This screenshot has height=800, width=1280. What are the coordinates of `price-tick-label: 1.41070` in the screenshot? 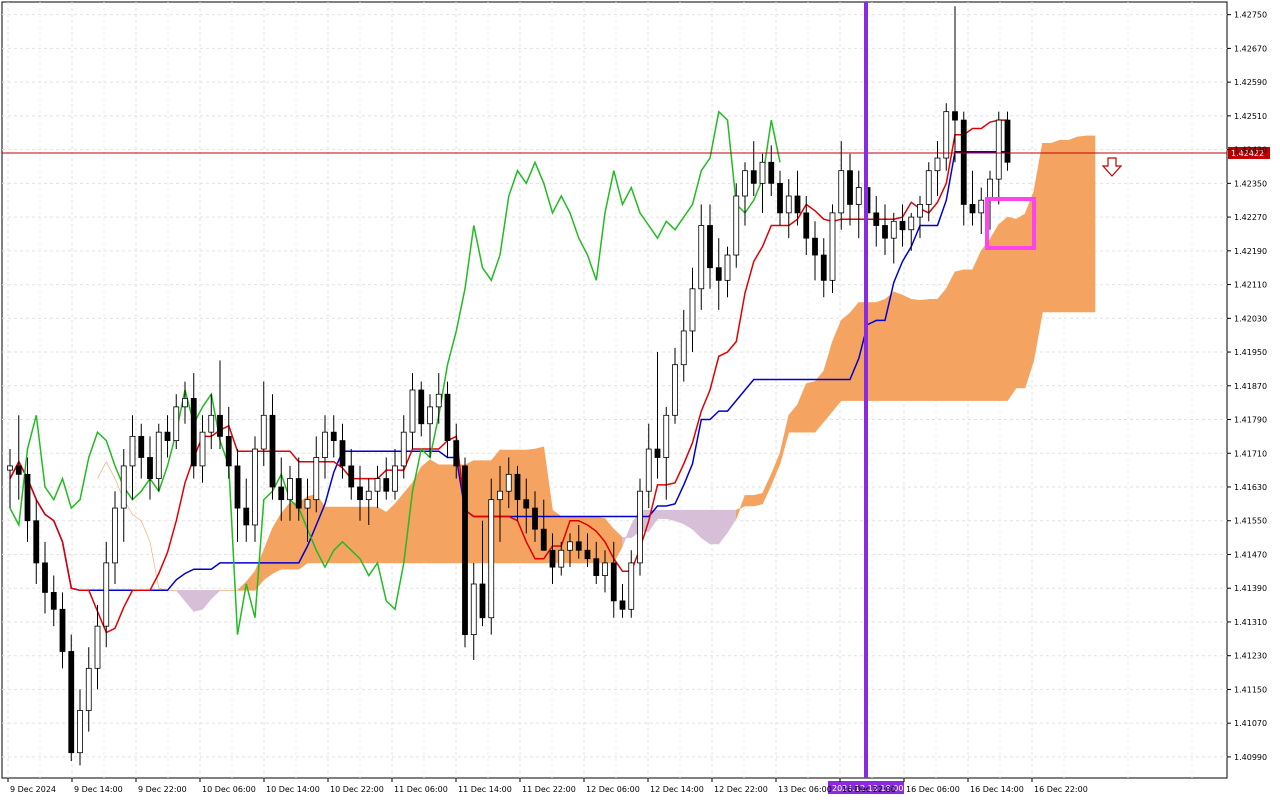 It's located at (1250, 723).